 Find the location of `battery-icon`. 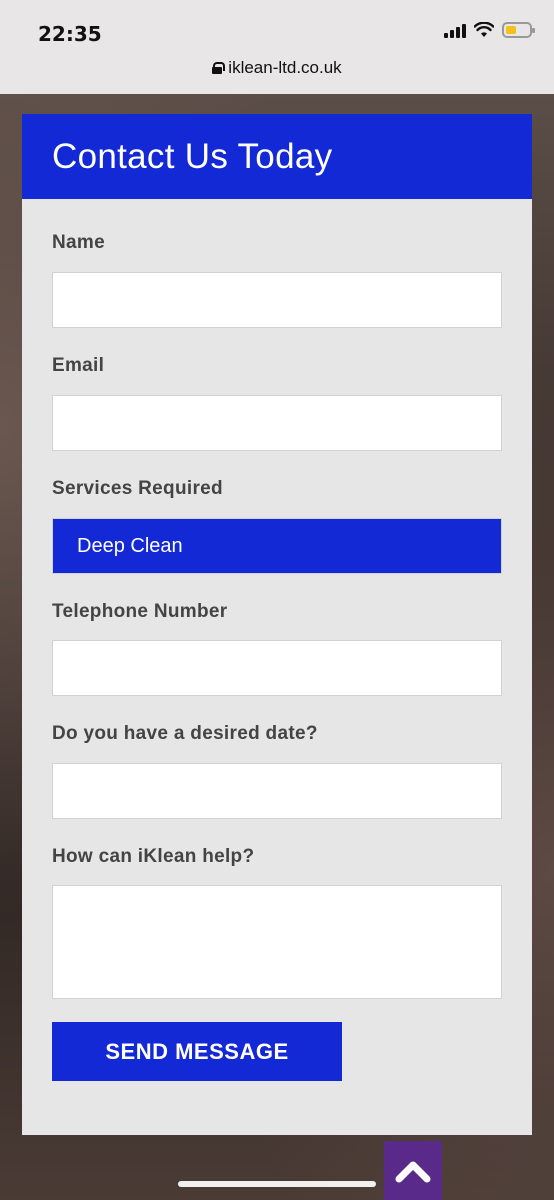

battery-icon is located at coordinates (518, 30).